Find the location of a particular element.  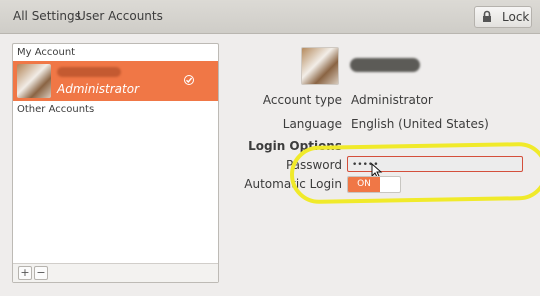

add-user-button: + is located at coordinates (25, 273).